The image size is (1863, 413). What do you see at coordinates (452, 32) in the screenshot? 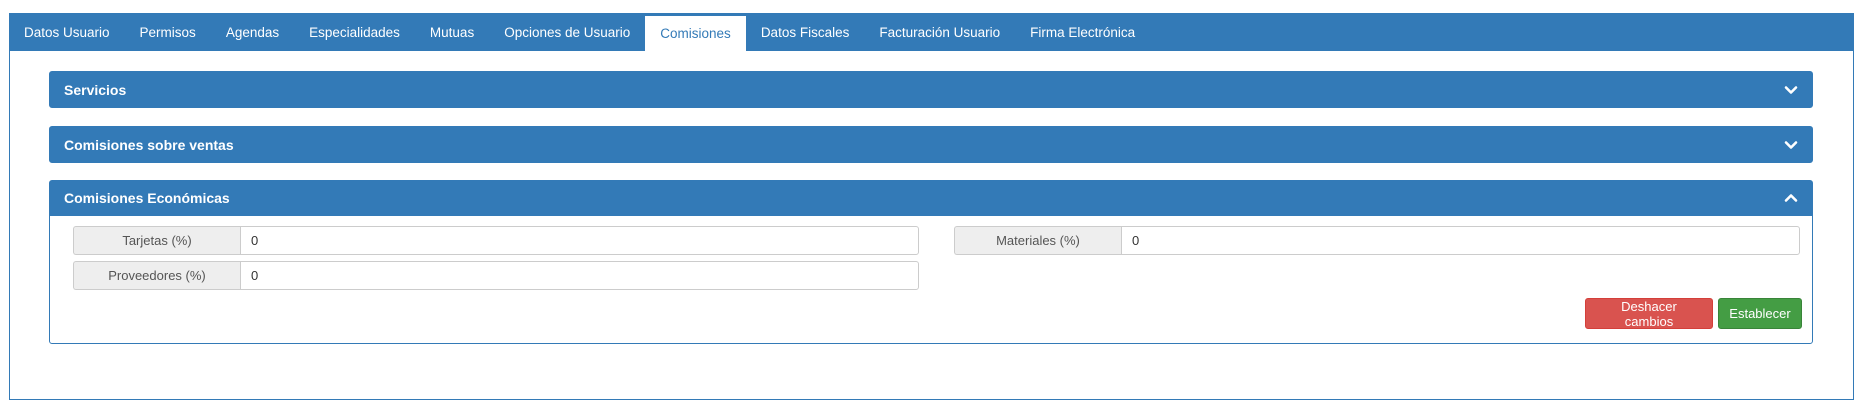
I see `tab-mutuas: Mutuas` at bounding box center [452, 32].